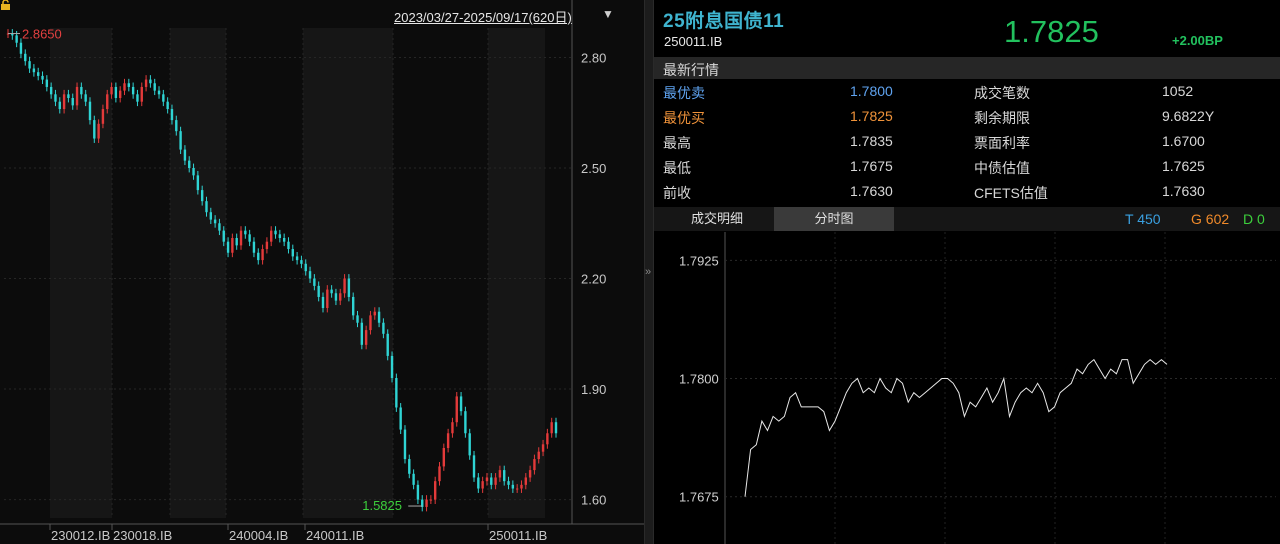  I want to click on bond-code: 250011.IB, so click(693, 41).